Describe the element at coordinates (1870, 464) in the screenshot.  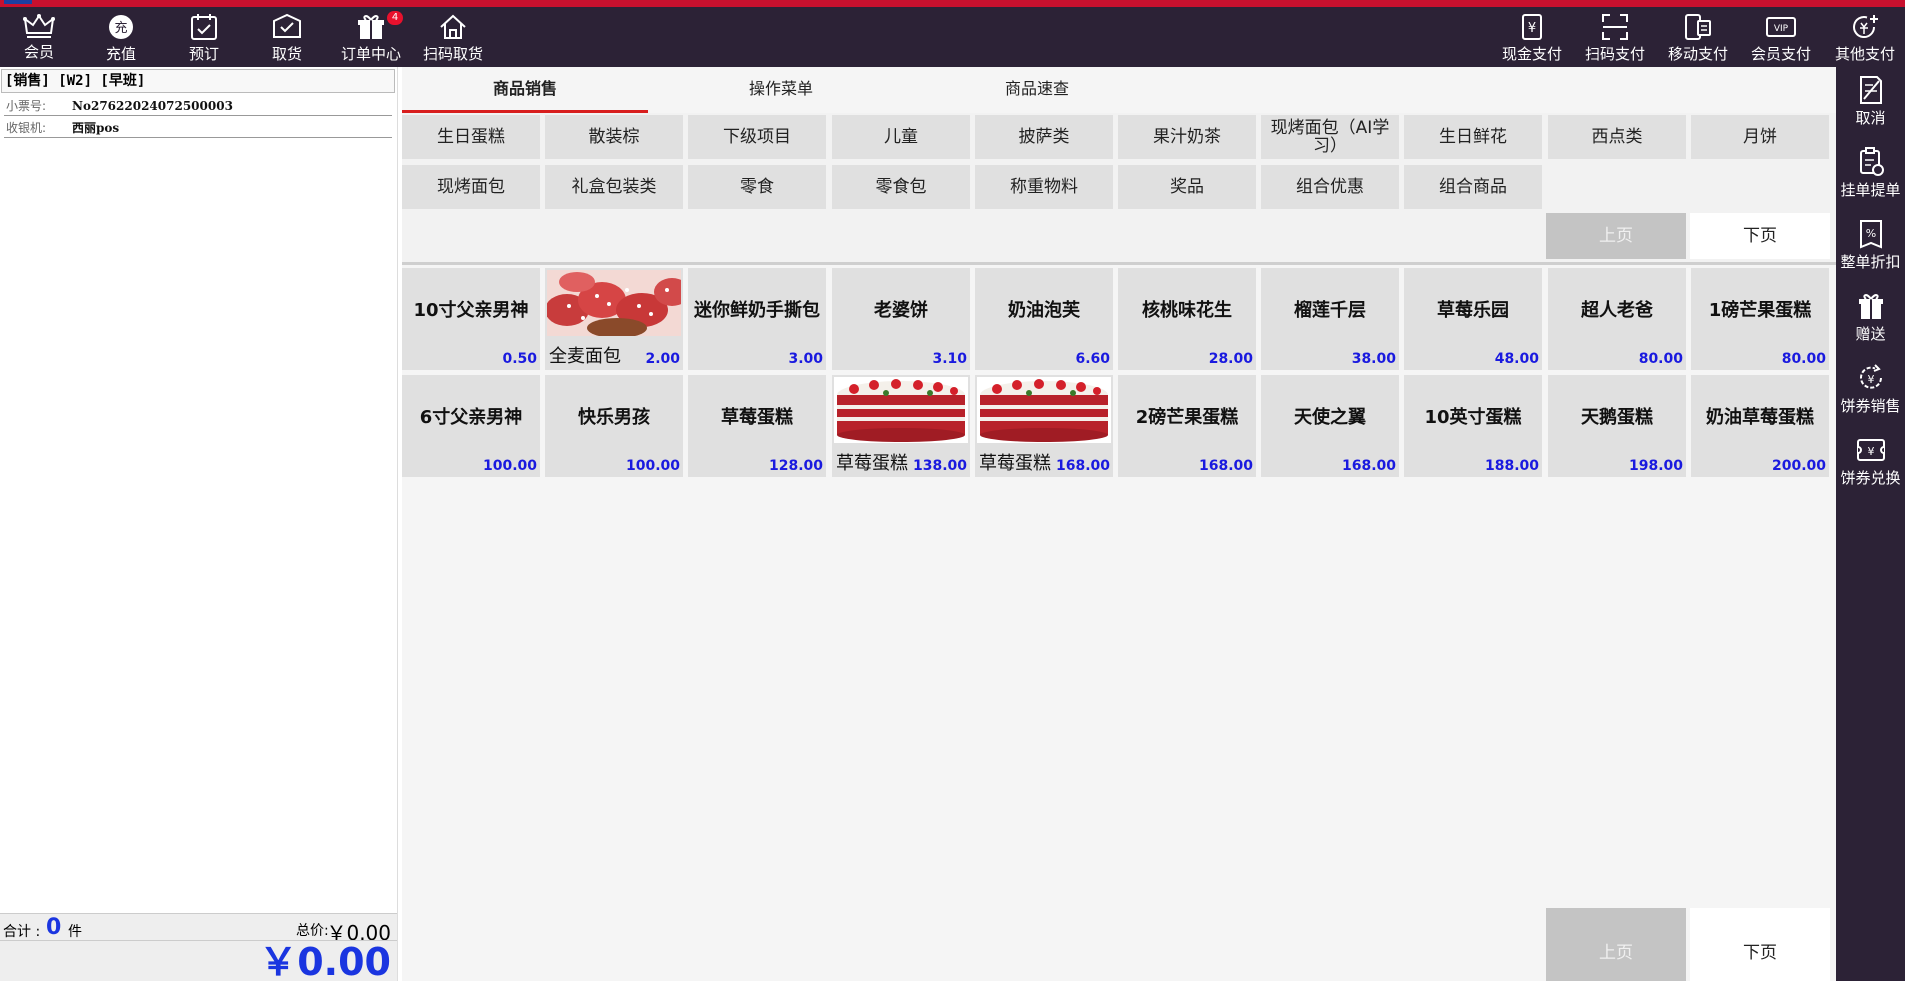
I see `coupon-exchange-button: ¥ 饼券兑换` at that location.